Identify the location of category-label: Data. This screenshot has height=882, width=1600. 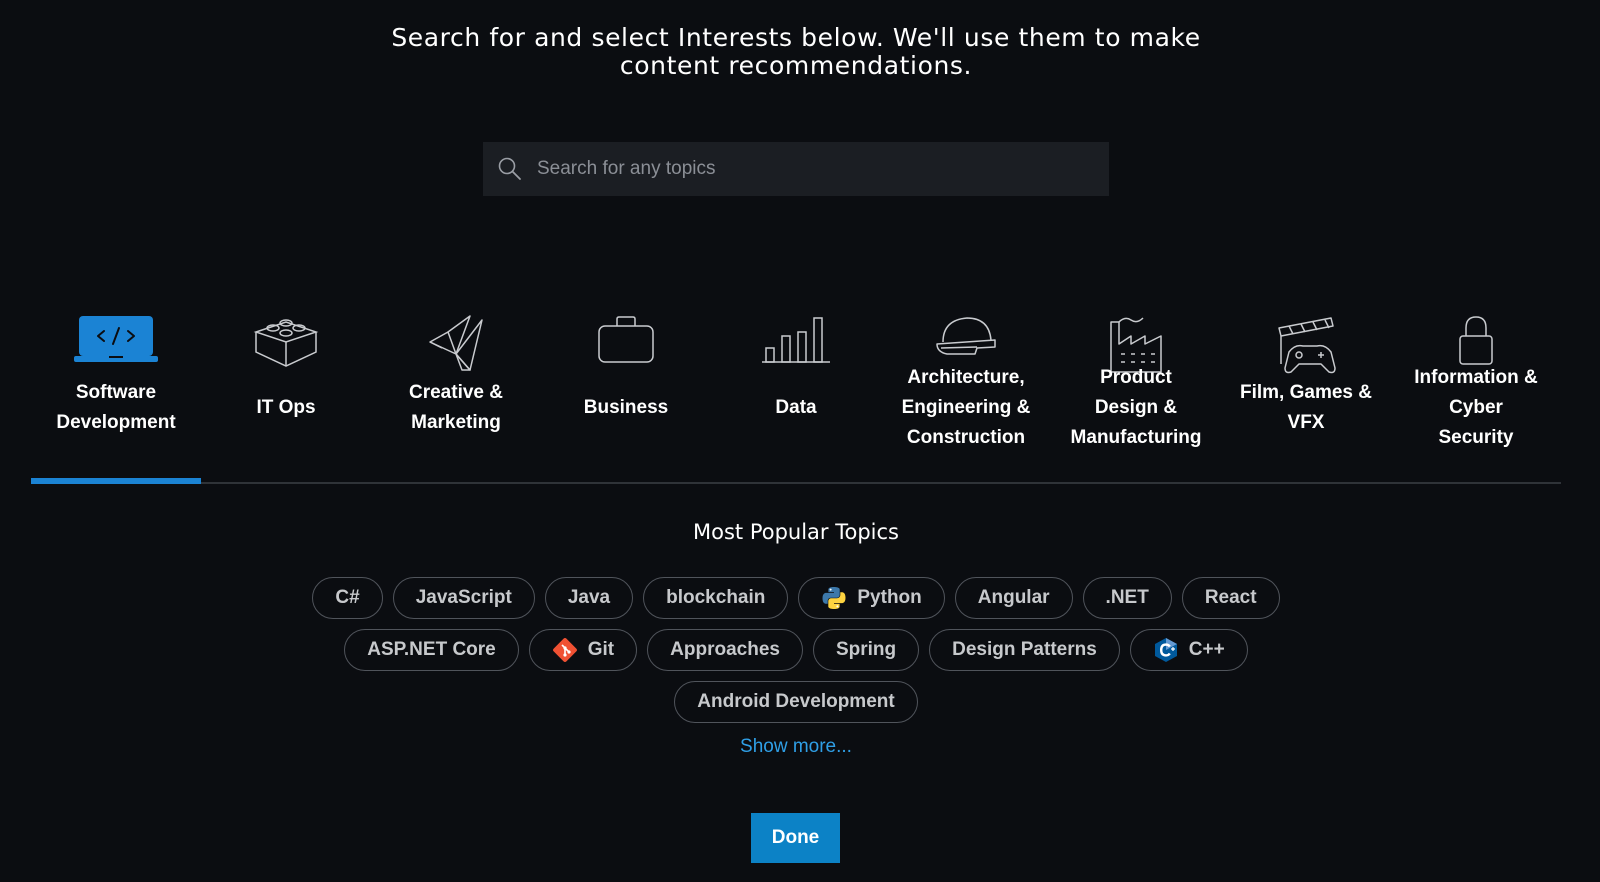
(796, 408).